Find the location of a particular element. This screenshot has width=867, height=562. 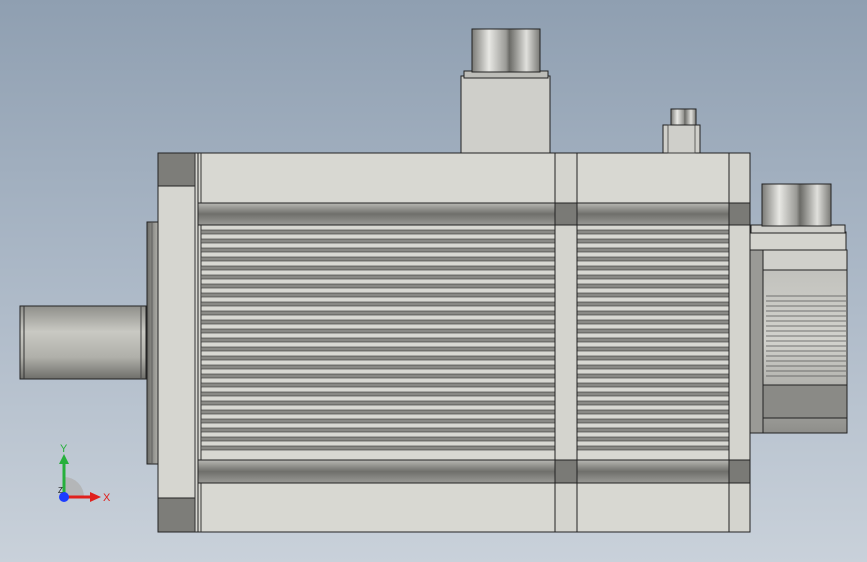

z-axis-label: Z is located at coordinates (60, 490).